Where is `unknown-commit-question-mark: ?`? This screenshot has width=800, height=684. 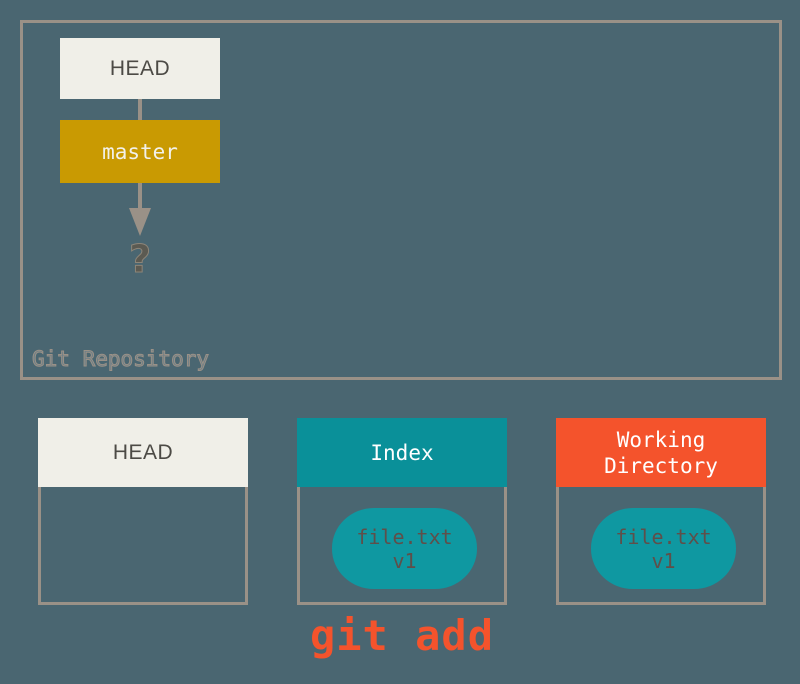 unknown-commit-question-mark: ? is located at coordinates (140, 259).